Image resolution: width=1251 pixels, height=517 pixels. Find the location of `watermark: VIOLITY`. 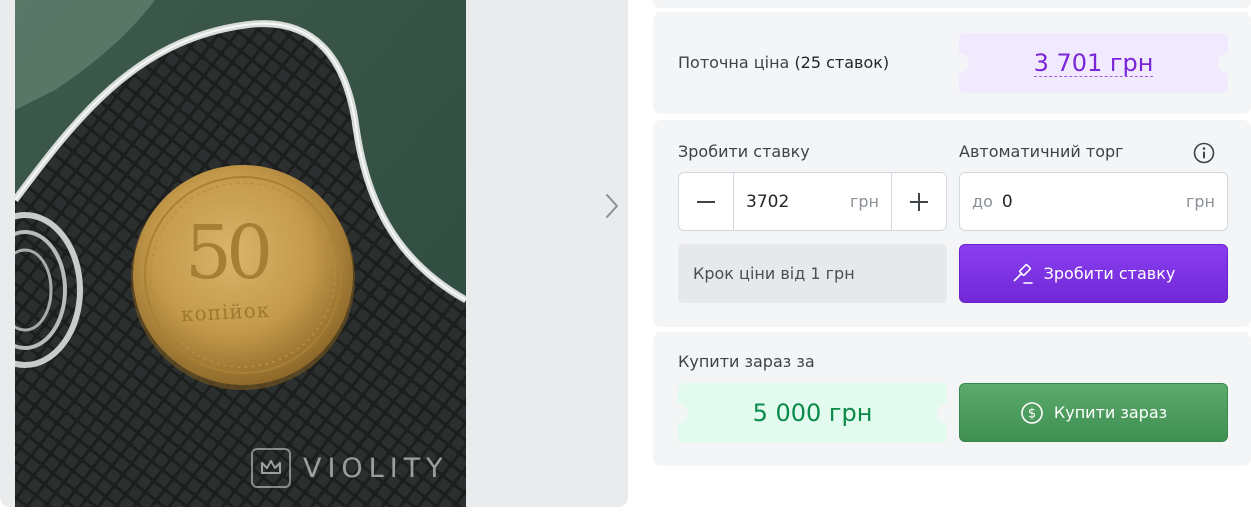

watermark: VIOLITY is located at coordinates (350, 468).